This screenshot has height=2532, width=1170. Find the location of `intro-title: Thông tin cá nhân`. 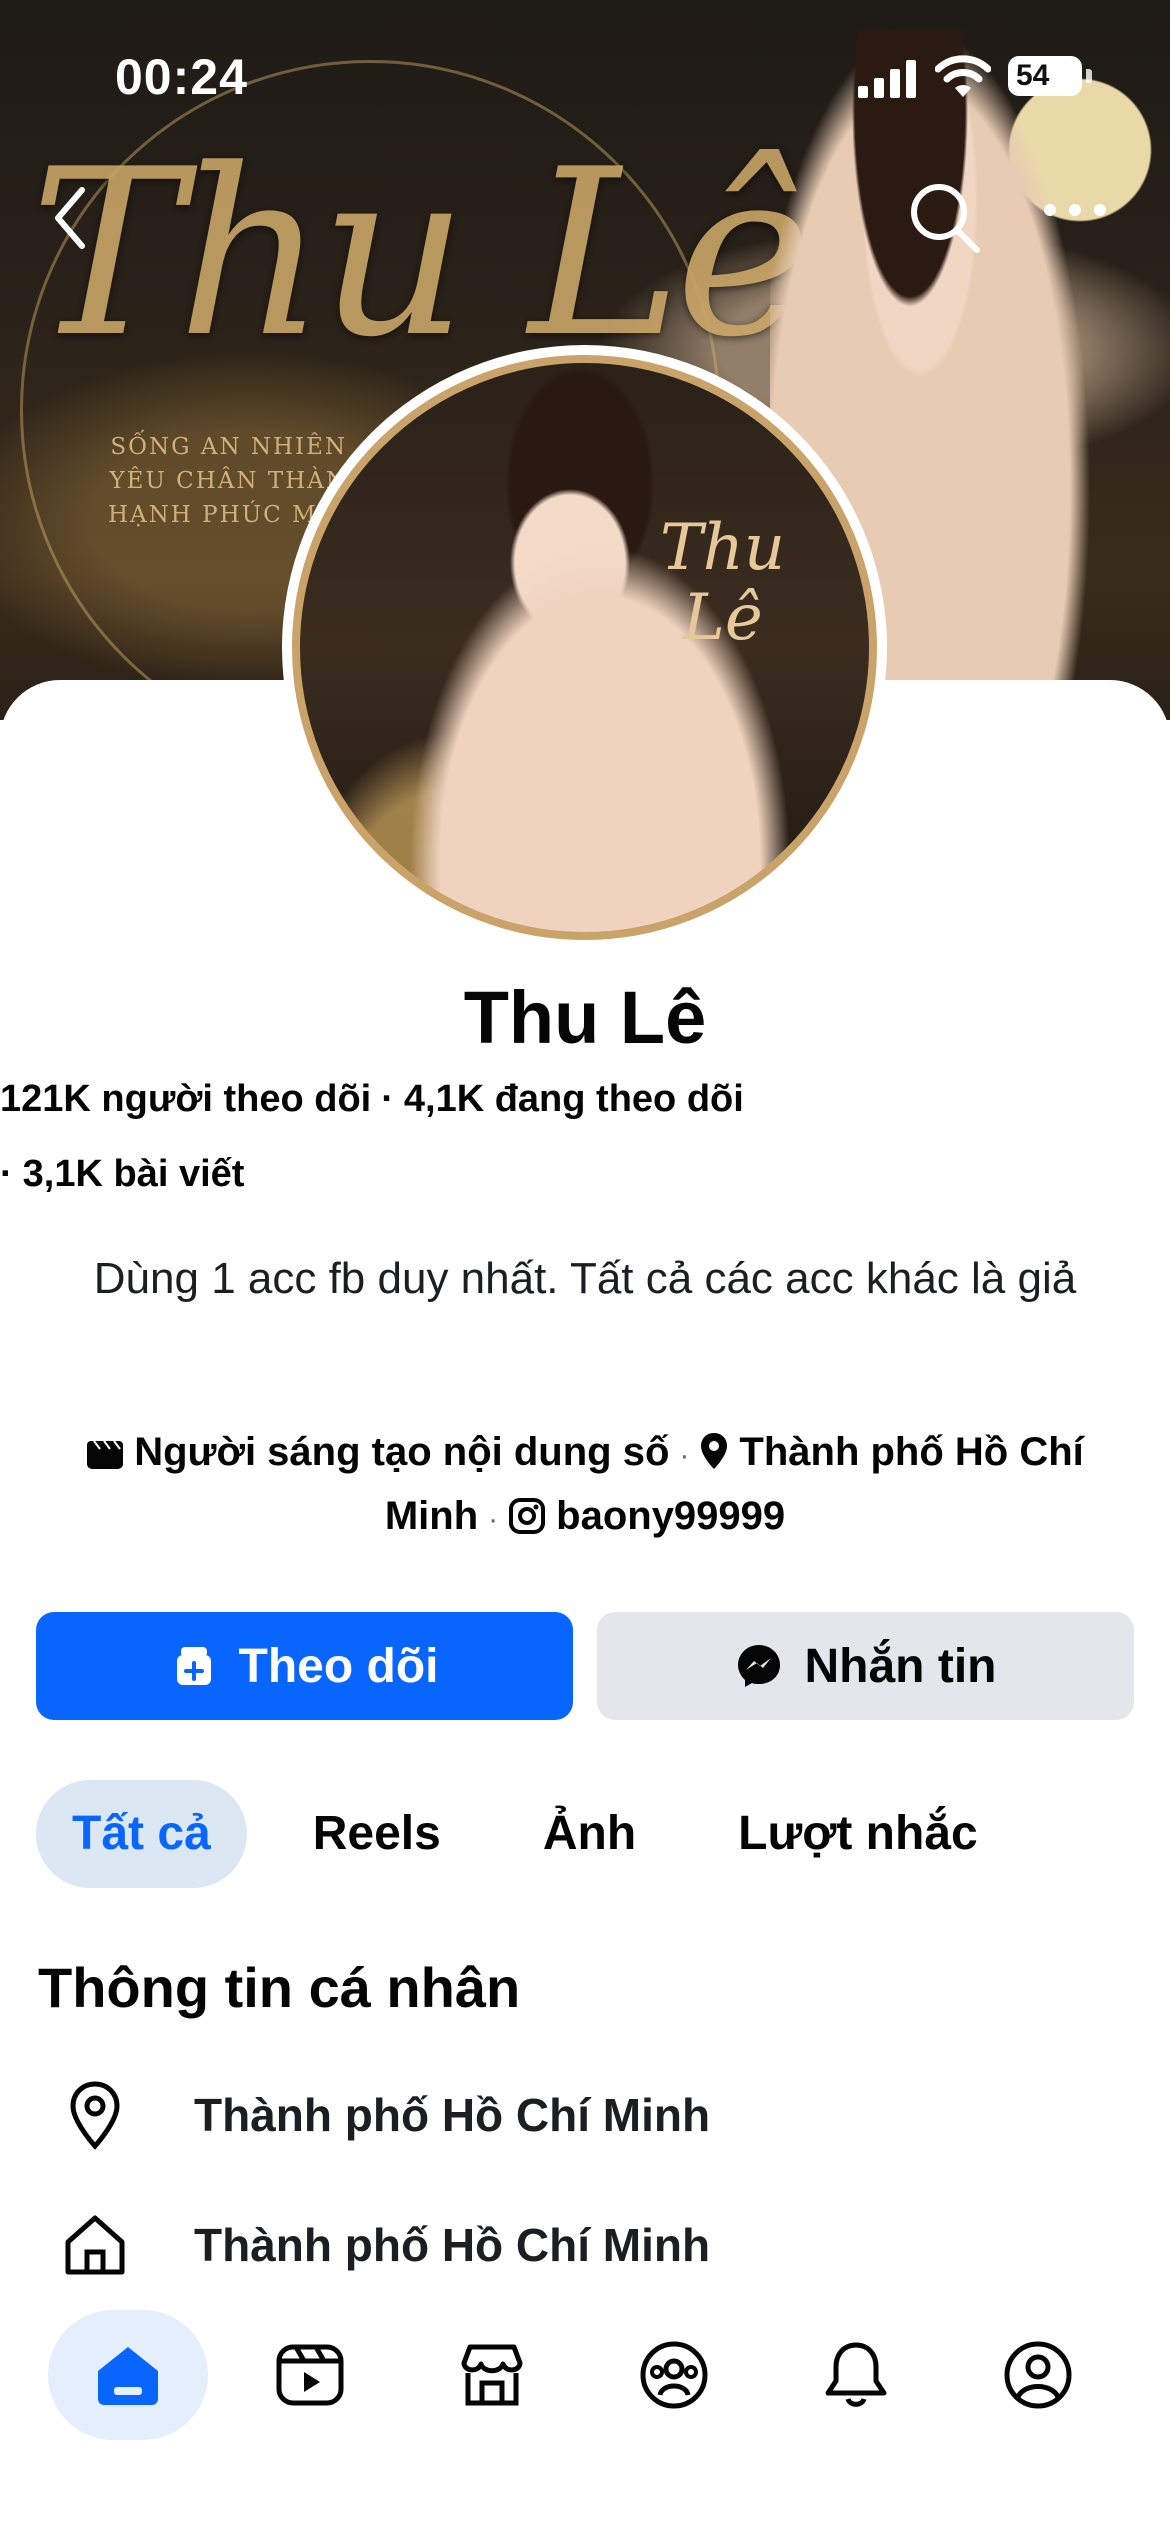

intro-title: Thông tin cá nhân is located at coordinates (279, 1987).